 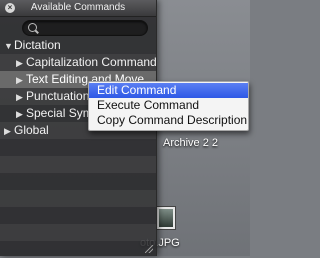 I want to click on search-icon, so click(x=32, y=27).